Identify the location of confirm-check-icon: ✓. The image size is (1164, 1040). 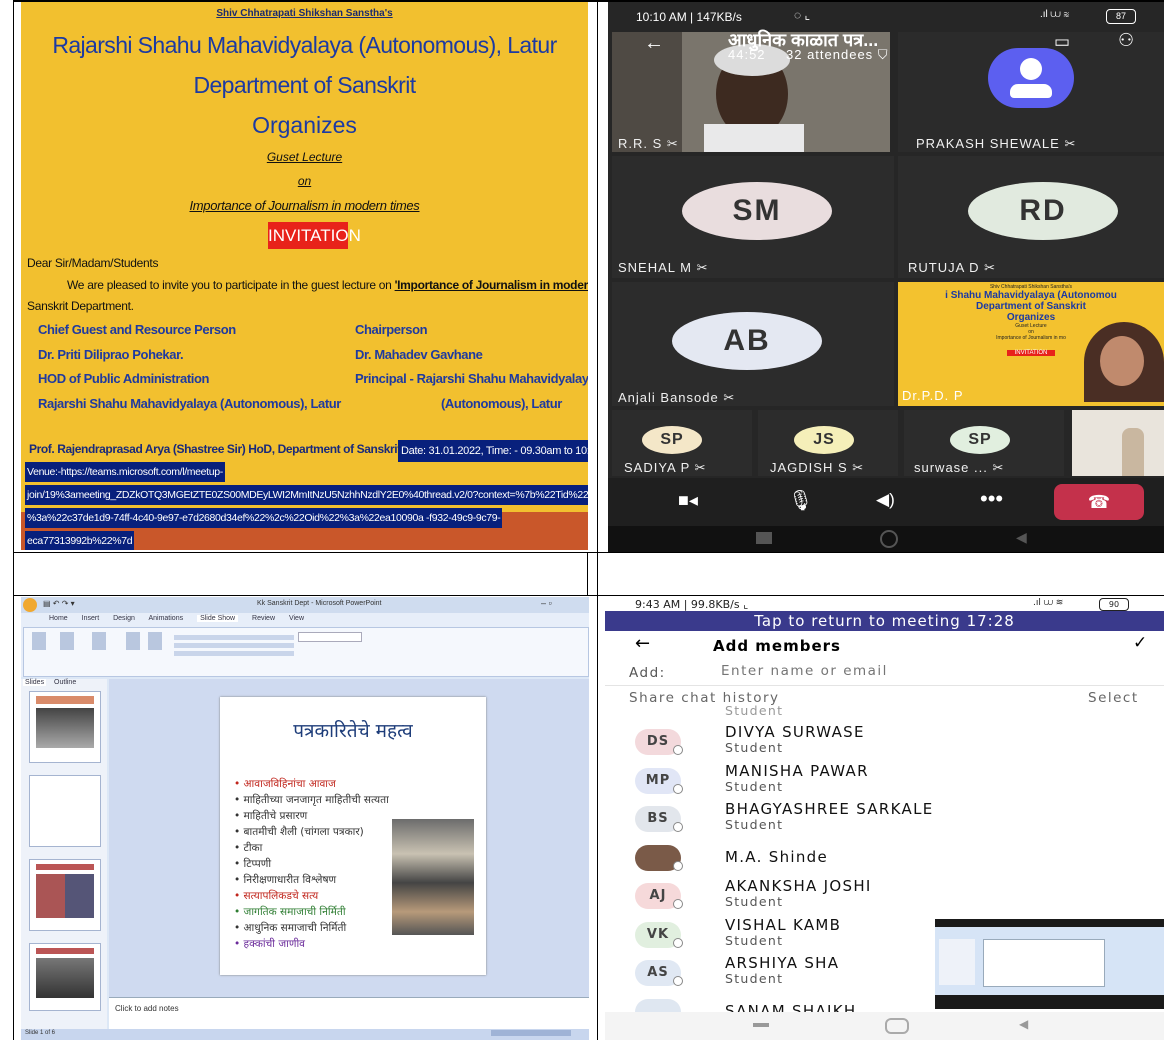
(1140, 643).